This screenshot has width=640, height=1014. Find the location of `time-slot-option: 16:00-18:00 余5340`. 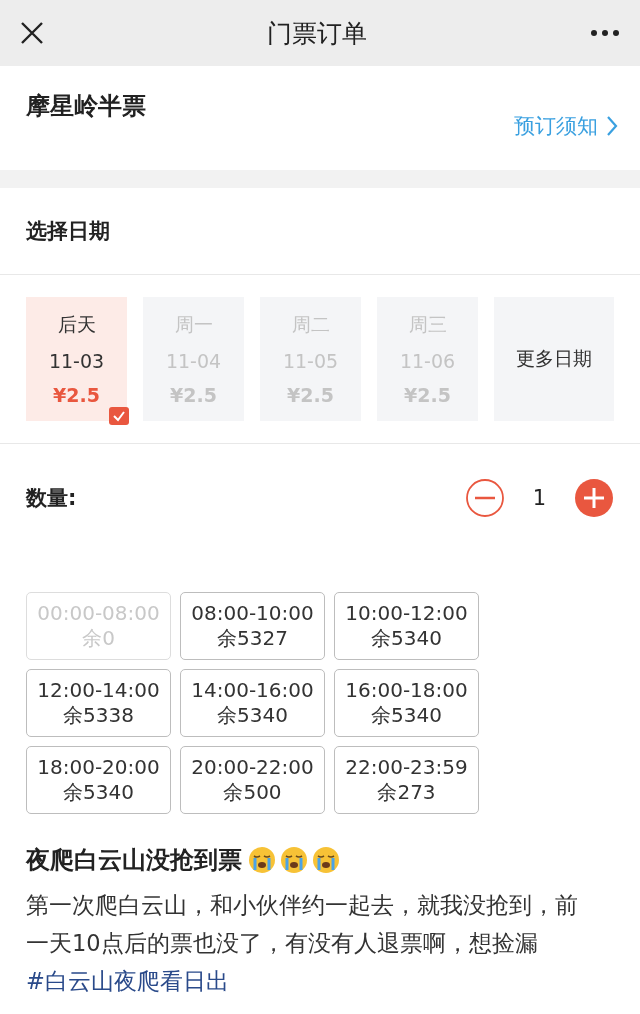

time-slot-option: 16:00-18:00 余5340 is located at coordinates (406, 703).